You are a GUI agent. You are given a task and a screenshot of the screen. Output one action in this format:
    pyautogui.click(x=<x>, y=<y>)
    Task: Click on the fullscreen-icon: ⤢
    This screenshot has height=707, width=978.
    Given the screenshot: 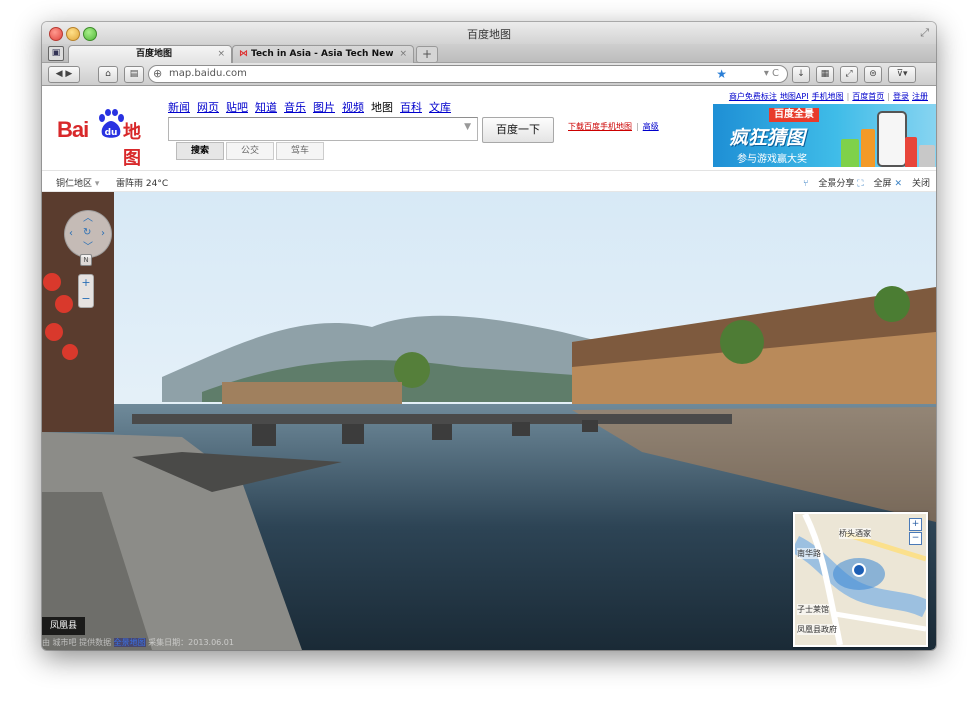 What is the action you would take?
    pyautogui.click(x=924, y=33)
    